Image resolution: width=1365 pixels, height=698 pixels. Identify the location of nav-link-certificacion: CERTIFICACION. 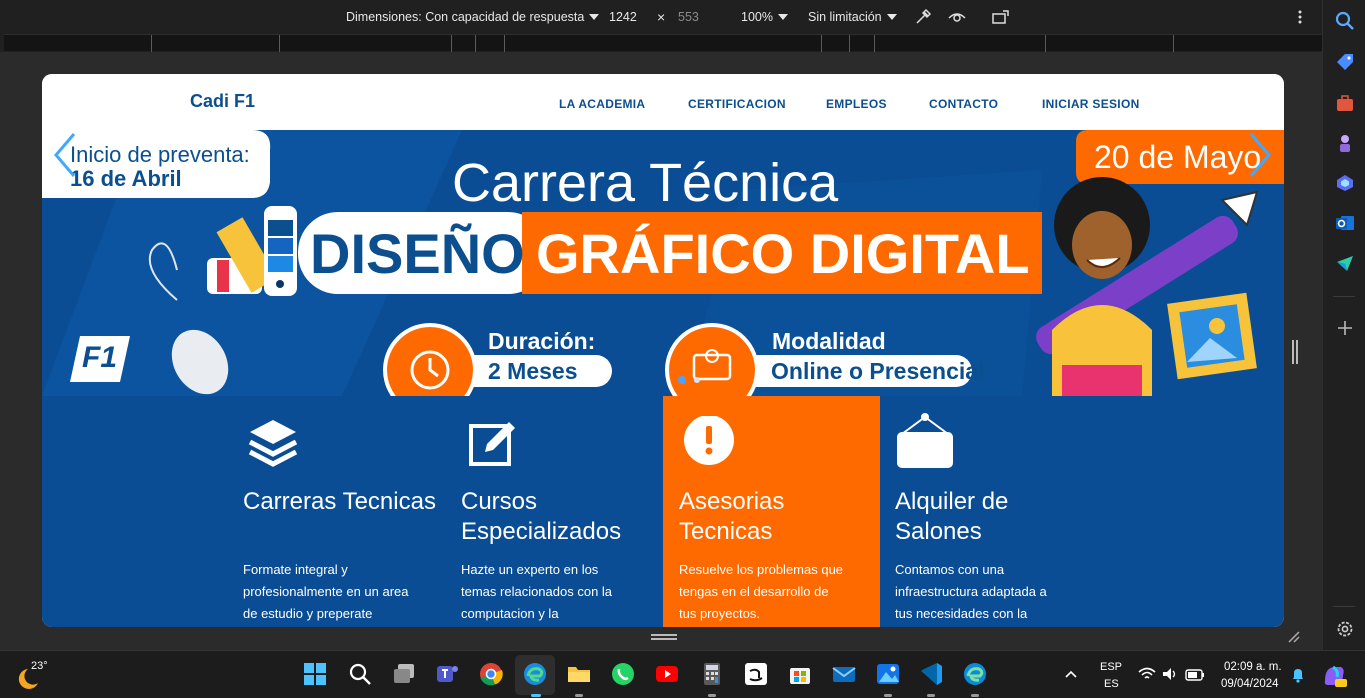
(737, 104).